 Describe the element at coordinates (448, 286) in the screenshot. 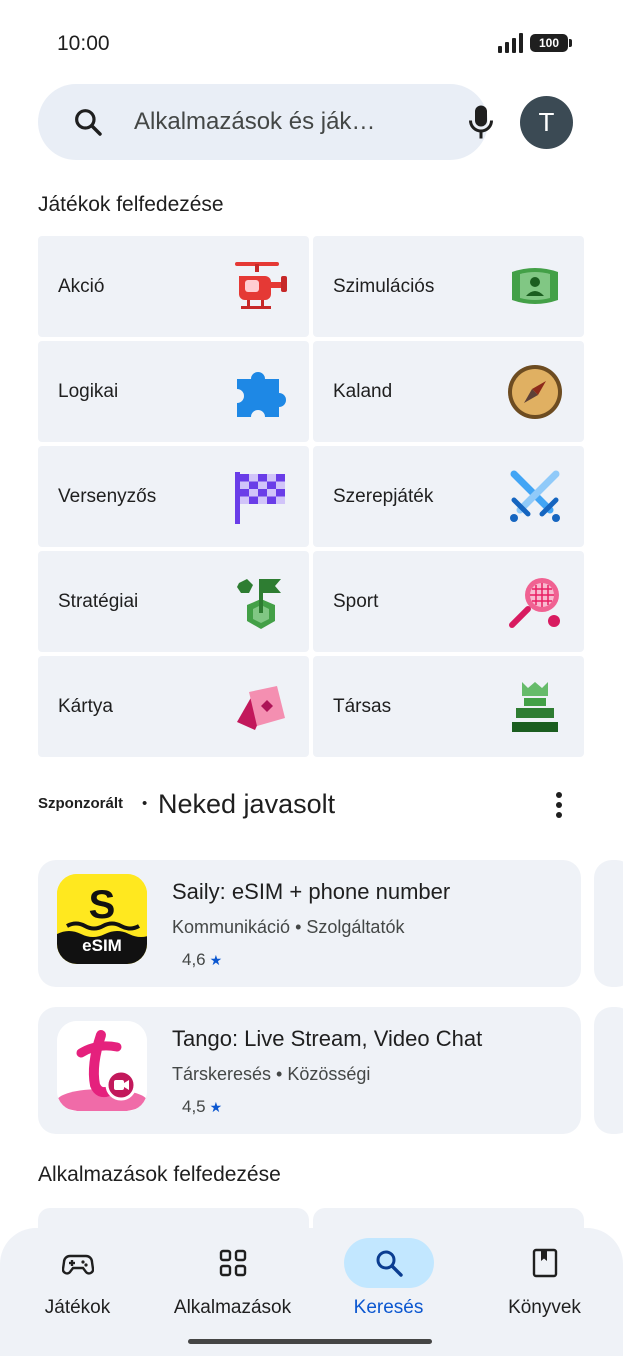

I see `category-simulation: Szimulációs` at that location.